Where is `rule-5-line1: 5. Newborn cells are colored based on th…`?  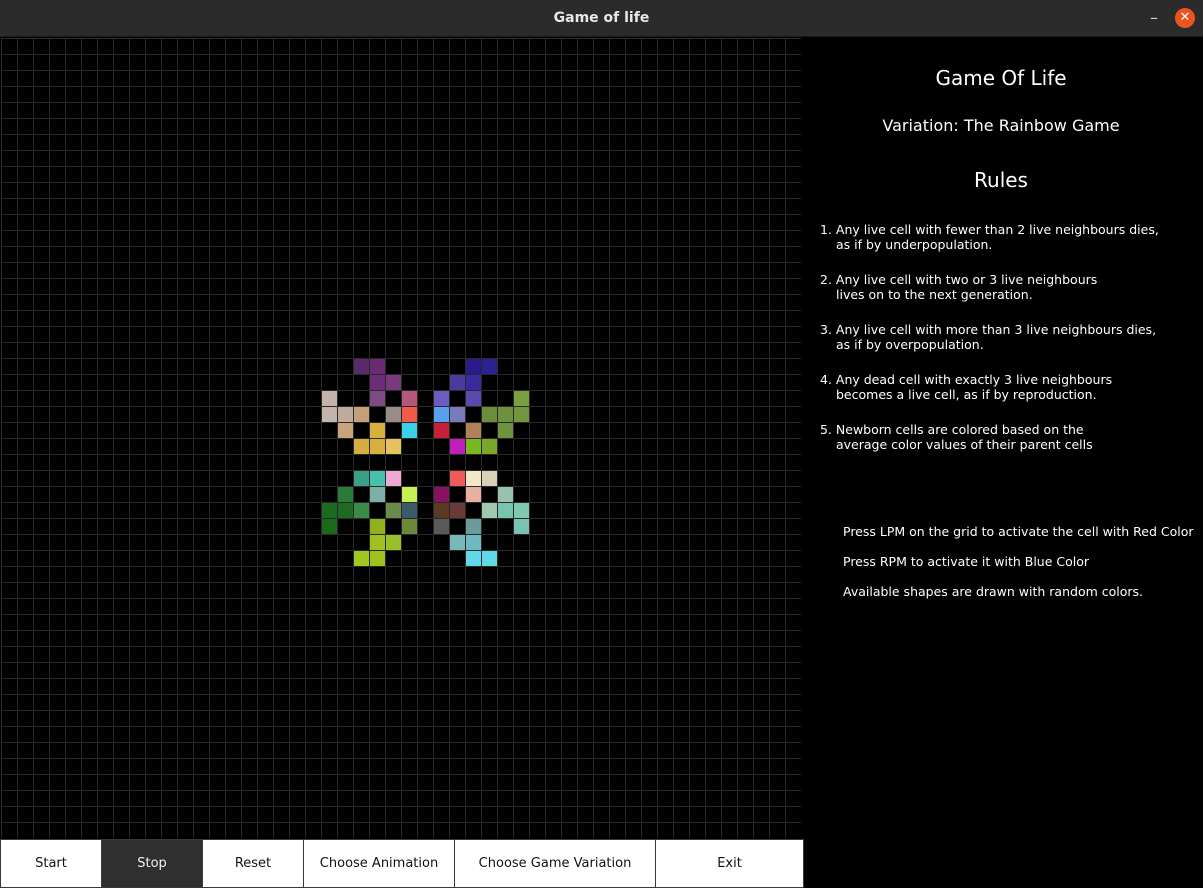
rule-5-line1: 5. Newborn cells are colored based on th… is located at coordinates (952, 429).